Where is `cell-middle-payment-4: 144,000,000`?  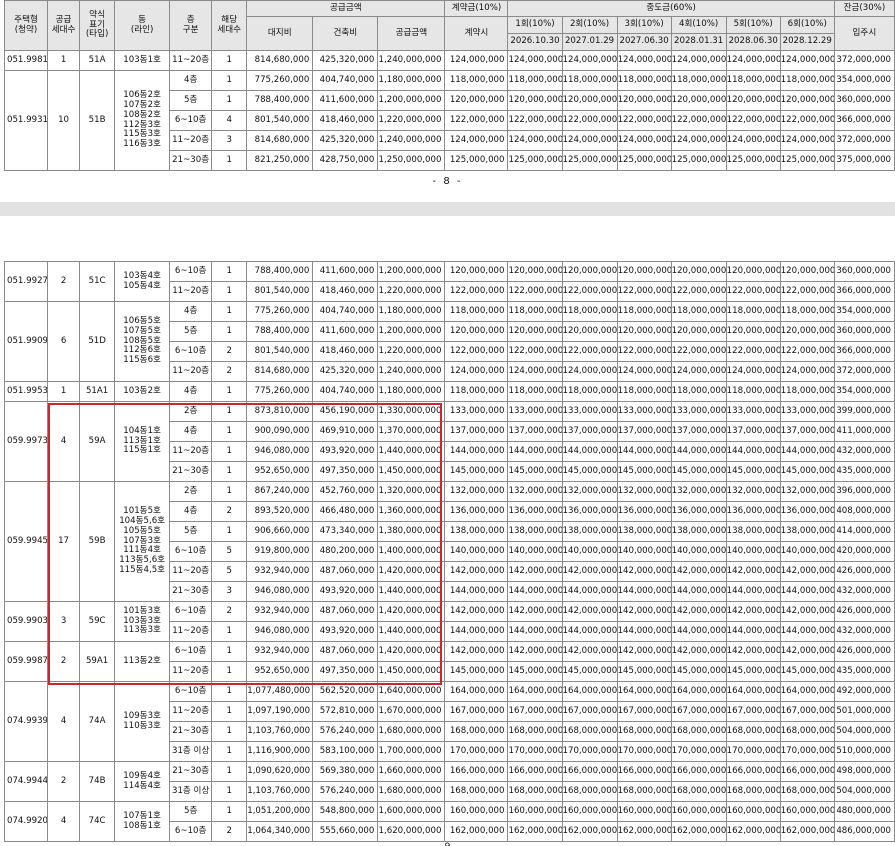
cell-middle-payment-4: 144,000,000 is located at coordinates (698, 631).